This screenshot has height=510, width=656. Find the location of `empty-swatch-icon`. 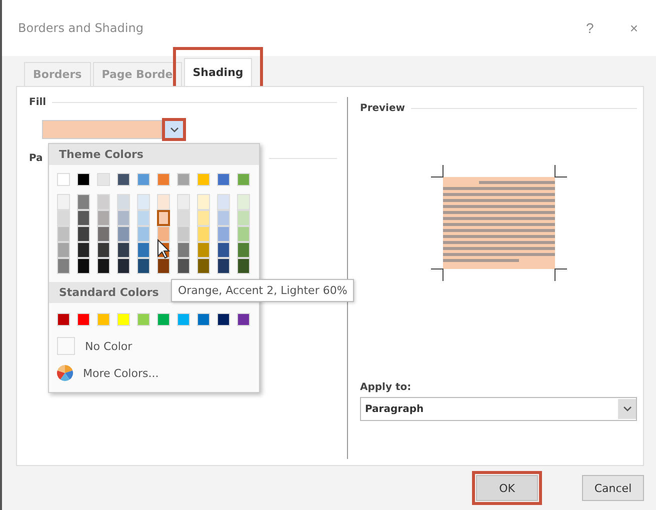

empty-swatch-icon is located at coordinates (66, 346).